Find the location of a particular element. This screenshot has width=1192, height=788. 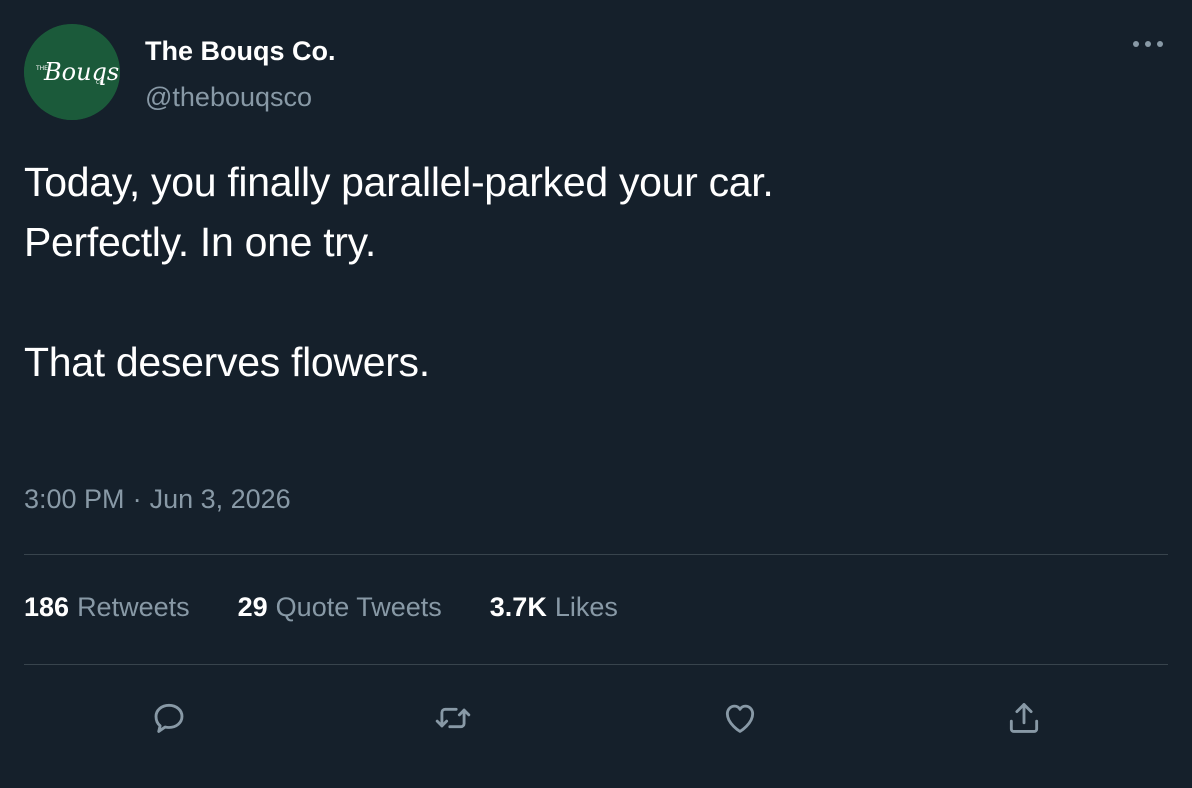

more-options-icon is located at coordinates (1148, 44).